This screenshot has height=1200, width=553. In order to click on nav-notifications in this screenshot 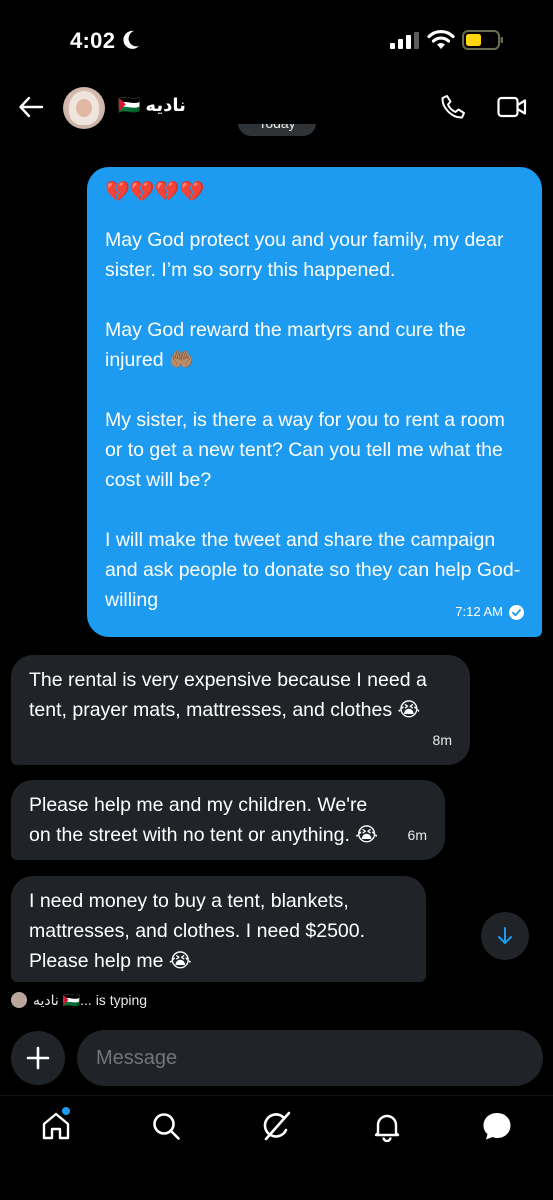, I will do `click(387, 1126)`.